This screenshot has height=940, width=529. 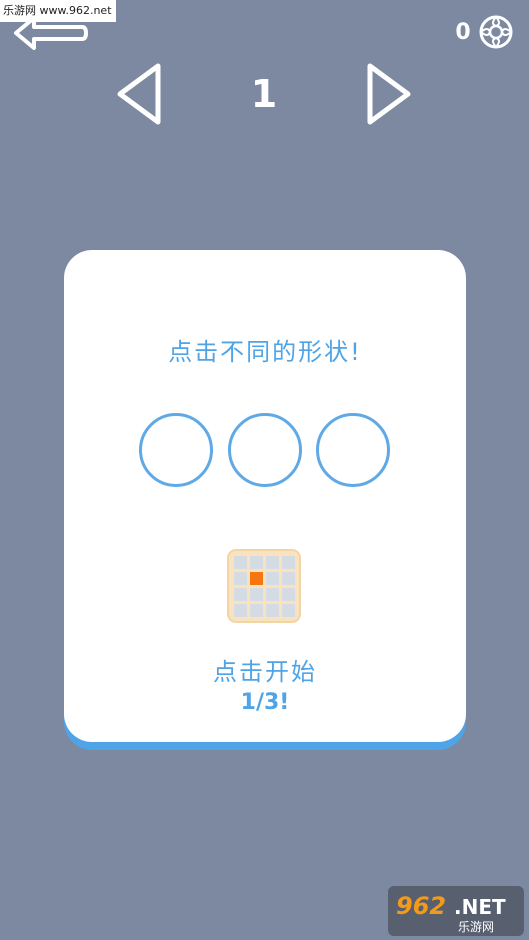 I want to click on svg-text: 962, so click(x=421, y=906).